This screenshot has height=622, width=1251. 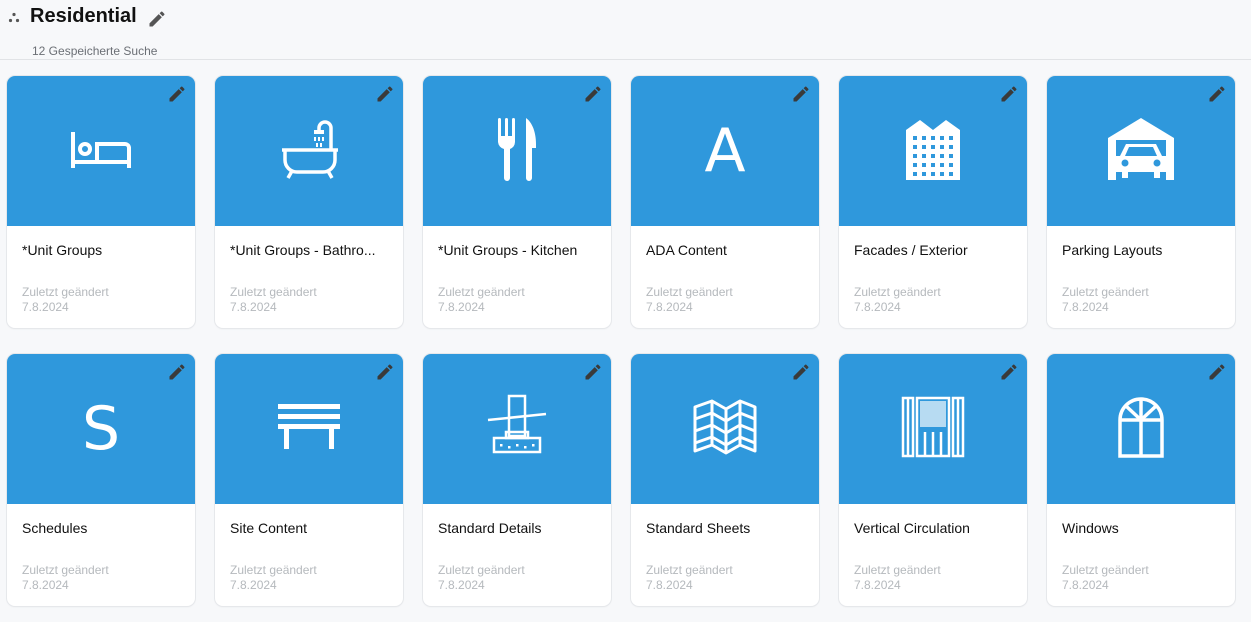 I want to click on card-title: Schedules, so click(x=104, y=528).